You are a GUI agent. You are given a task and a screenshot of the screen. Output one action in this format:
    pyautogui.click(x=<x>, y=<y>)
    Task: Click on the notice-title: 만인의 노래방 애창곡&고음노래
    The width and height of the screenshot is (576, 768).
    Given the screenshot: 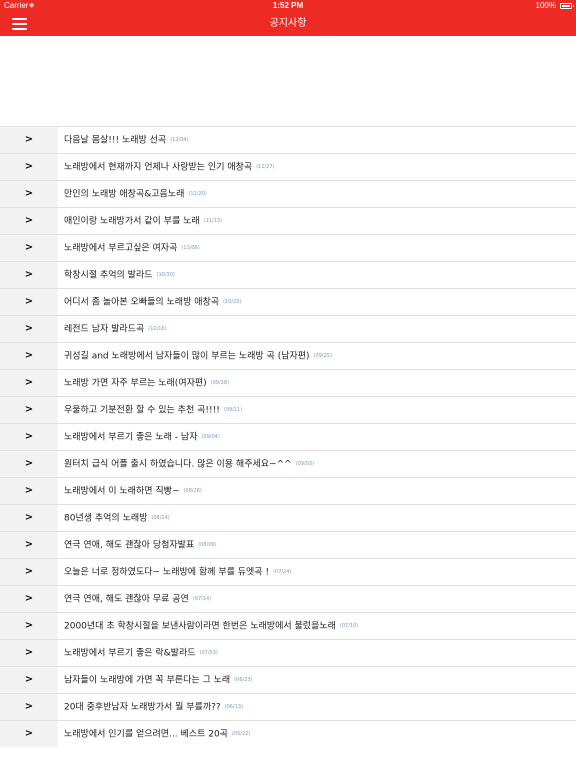 What is the action you would take?
    pyautogui.click(x=124, y=194)
    